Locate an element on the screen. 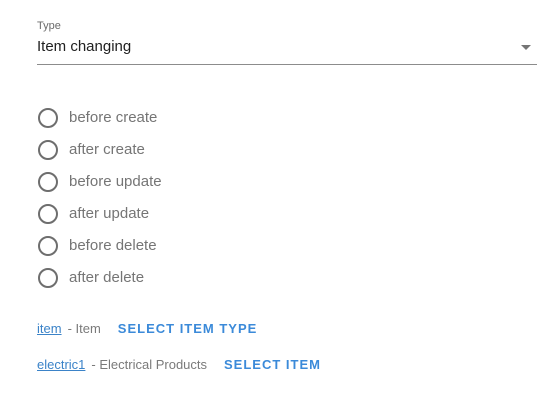 This screenshot has height=403, width=555. radio-label: after update is located at coordinates (109, 214).